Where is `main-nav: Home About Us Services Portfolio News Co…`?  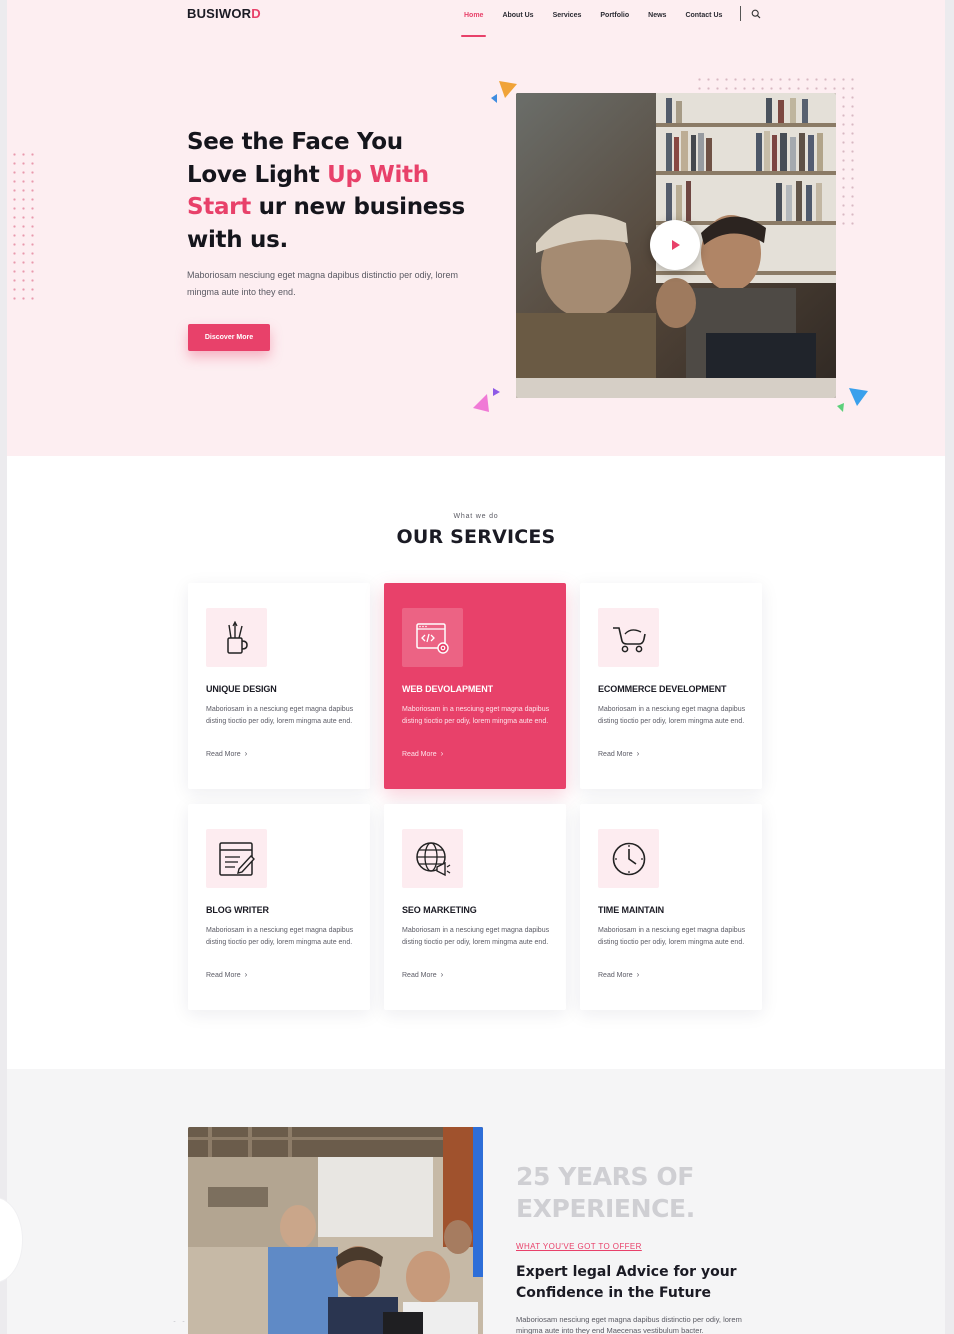
main-nav: Home About Us Services Portfolio News Co… is located at coordinates (610, 21).